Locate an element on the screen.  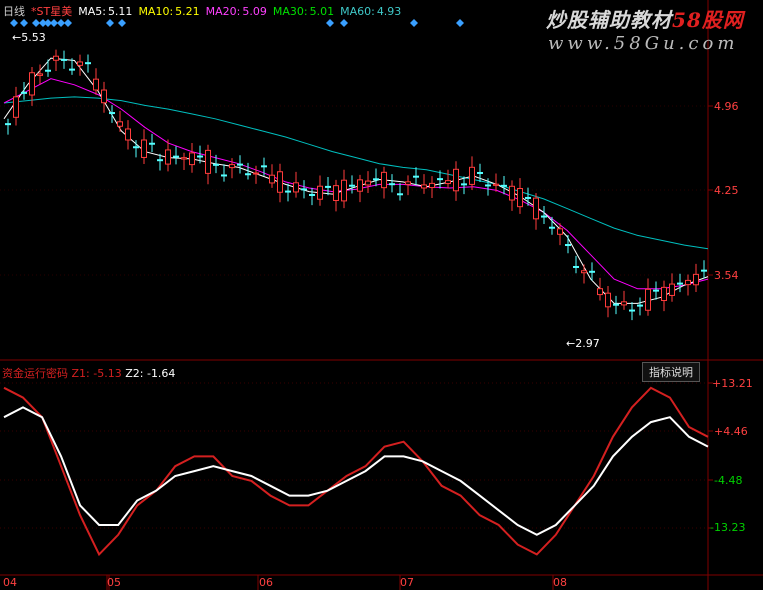
ma5-value: 5.11 is located at coordinates (120, 11).